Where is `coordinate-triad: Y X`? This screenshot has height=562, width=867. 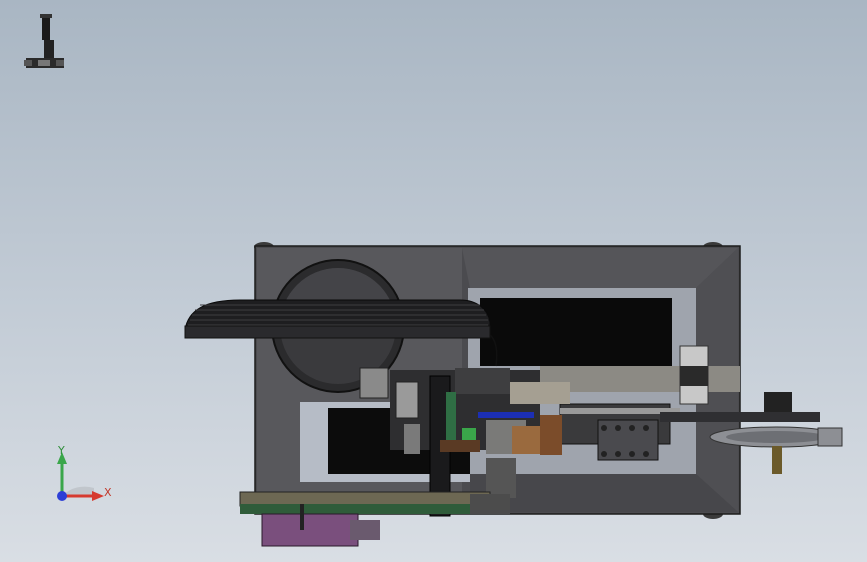
coordinate-triad: Y X is located at coordinates (80, 475).